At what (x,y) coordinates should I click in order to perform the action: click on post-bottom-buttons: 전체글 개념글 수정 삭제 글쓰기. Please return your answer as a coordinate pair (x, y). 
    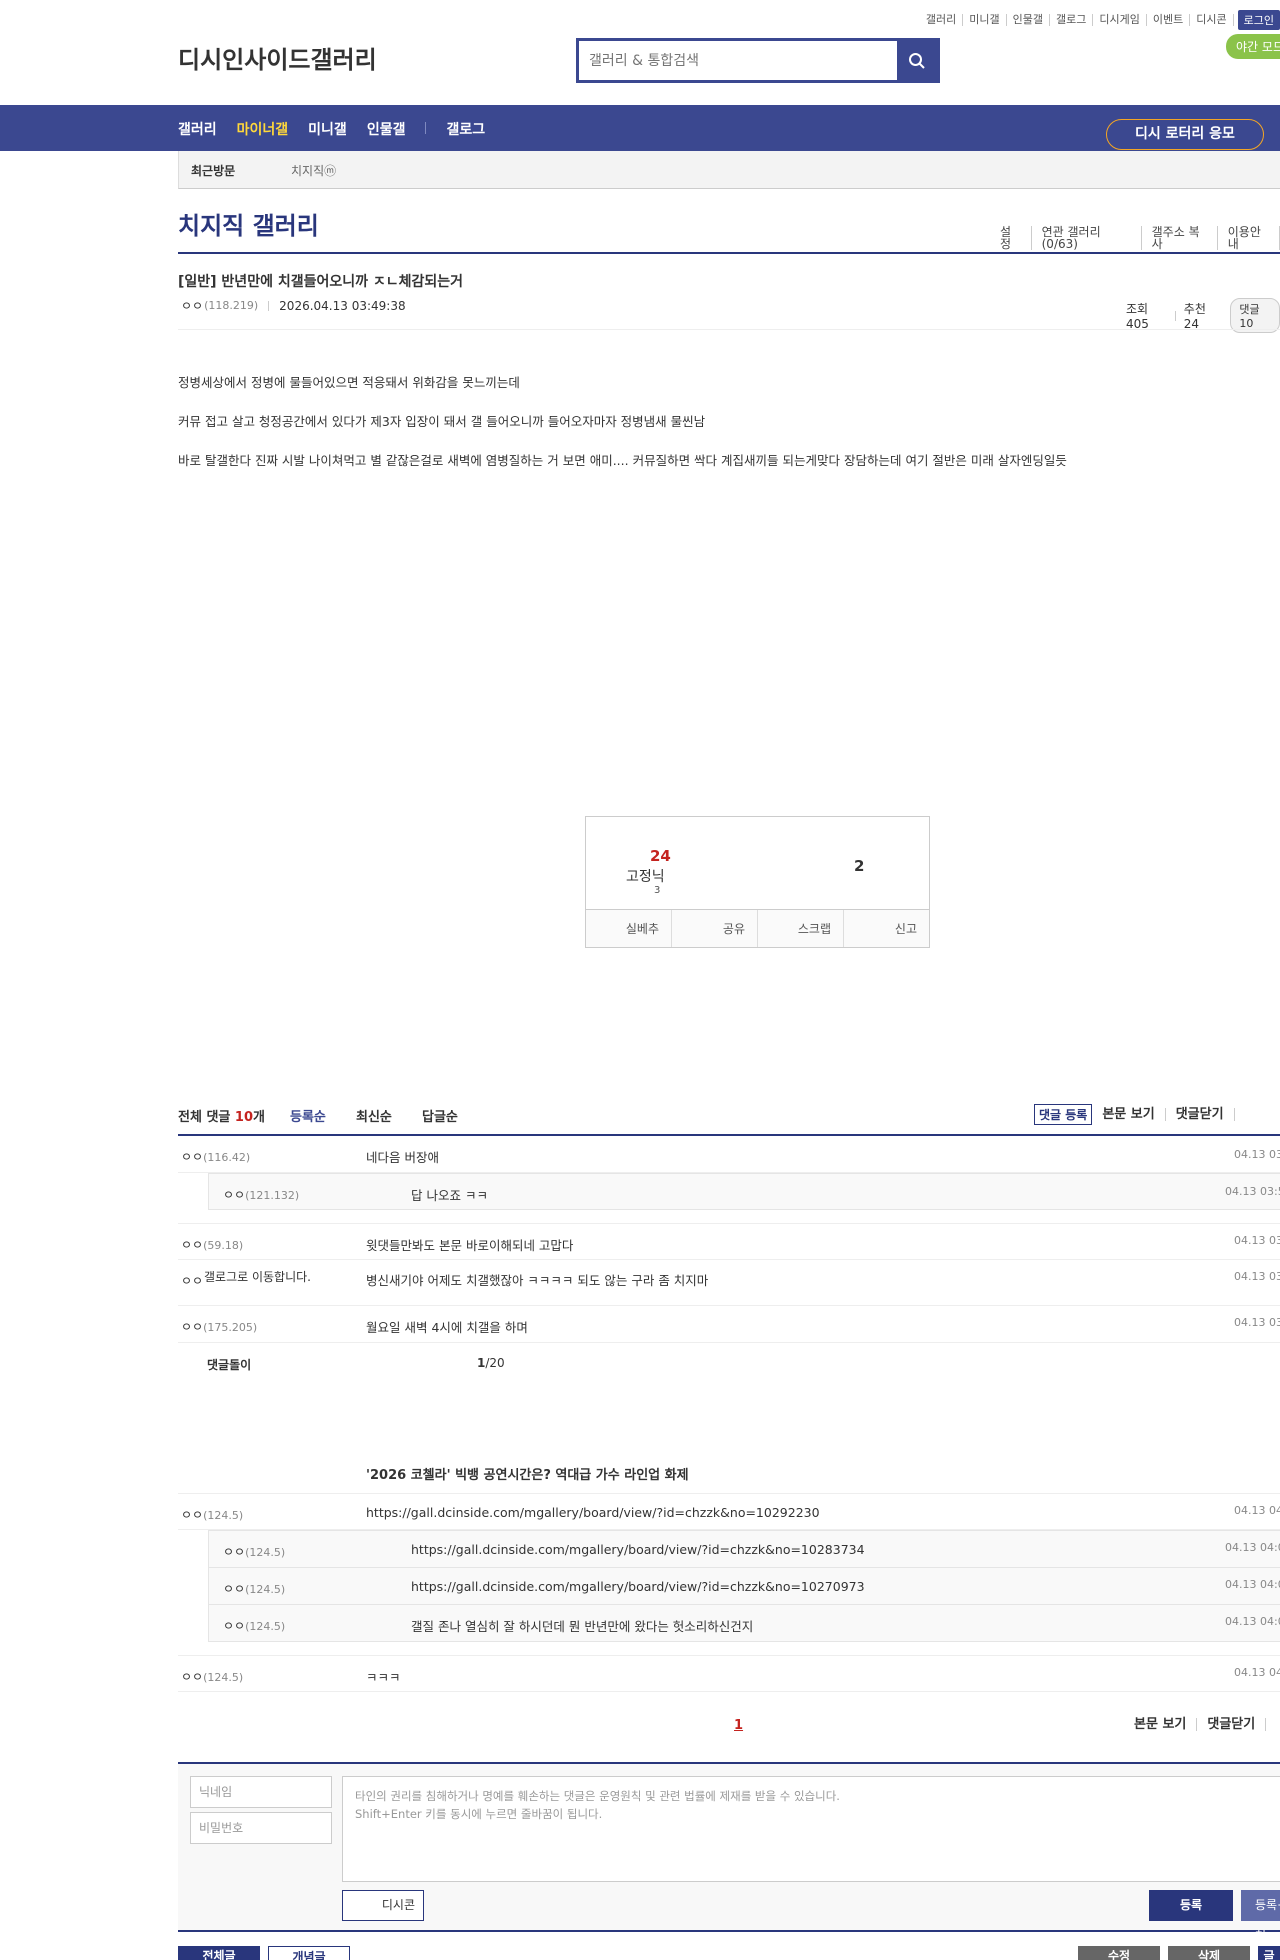
    Looking at the image, I should click on (729, 1953).